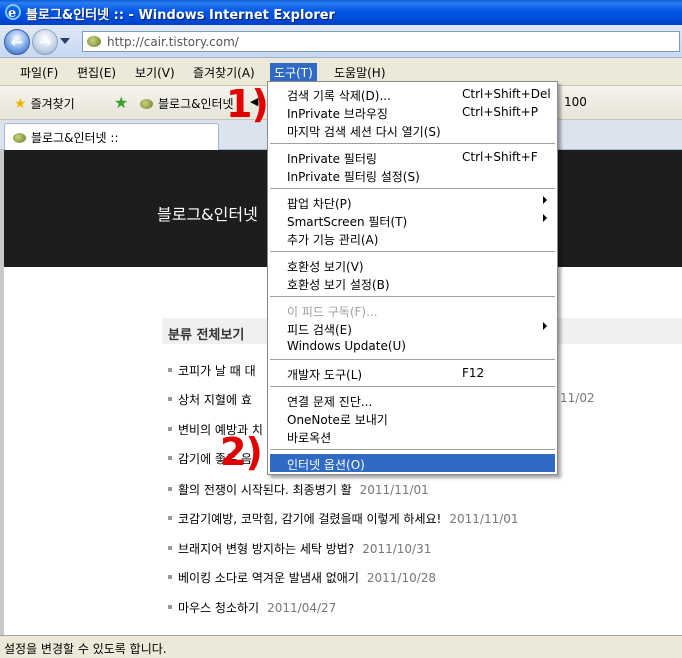 The image size is (682, 658). What do you see at coordinates (341, 12) in the screenshot?
I see `title-bar: e 블로그&인터넷 :: - Windows Internet Explorer` at bounding box center [341, 12].